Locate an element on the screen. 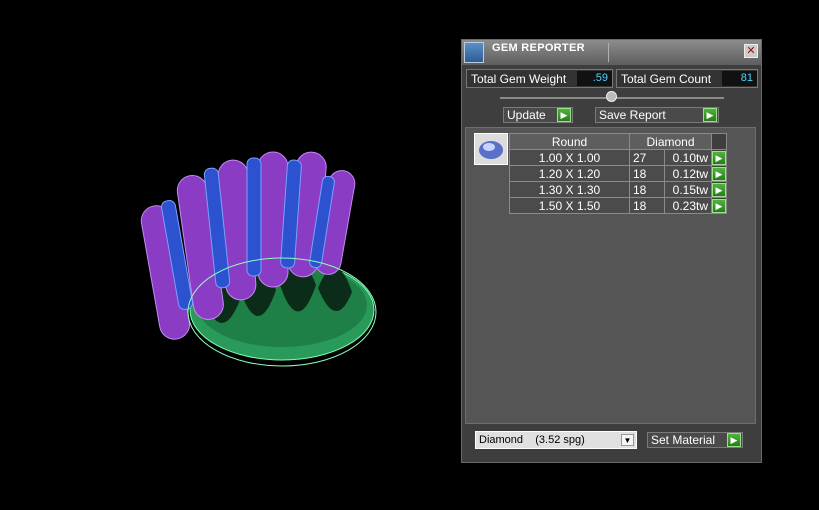  chevron-down-icon: ▼ is located at coordinates (627, 440).